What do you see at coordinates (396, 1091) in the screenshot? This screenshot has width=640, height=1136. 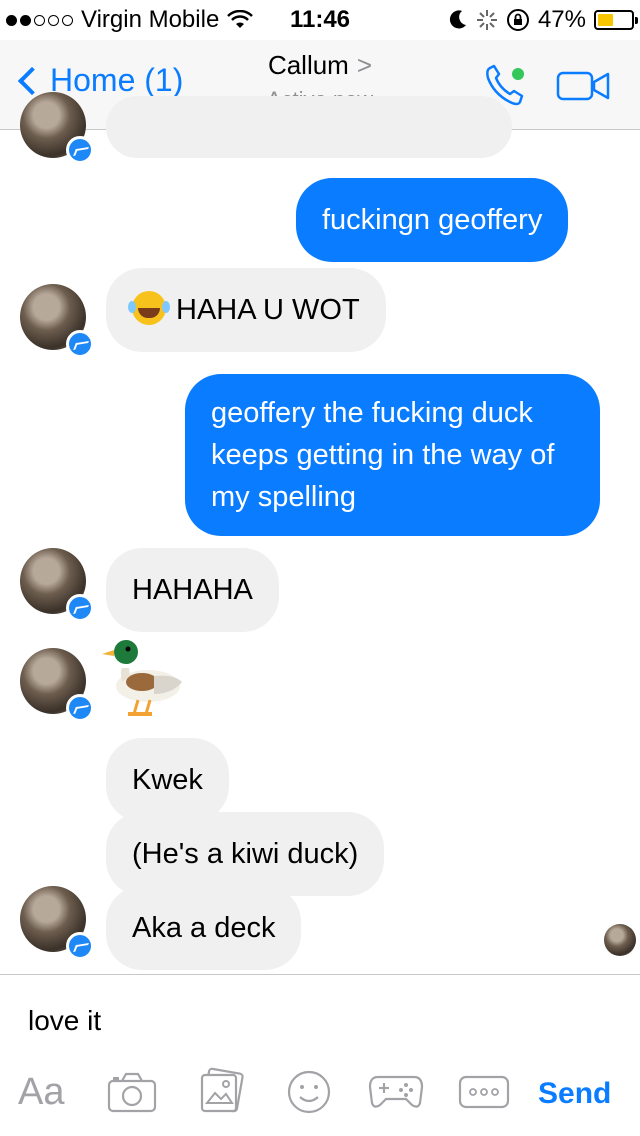 I see `game-controller-icon` at bounding box center [396, 1091].